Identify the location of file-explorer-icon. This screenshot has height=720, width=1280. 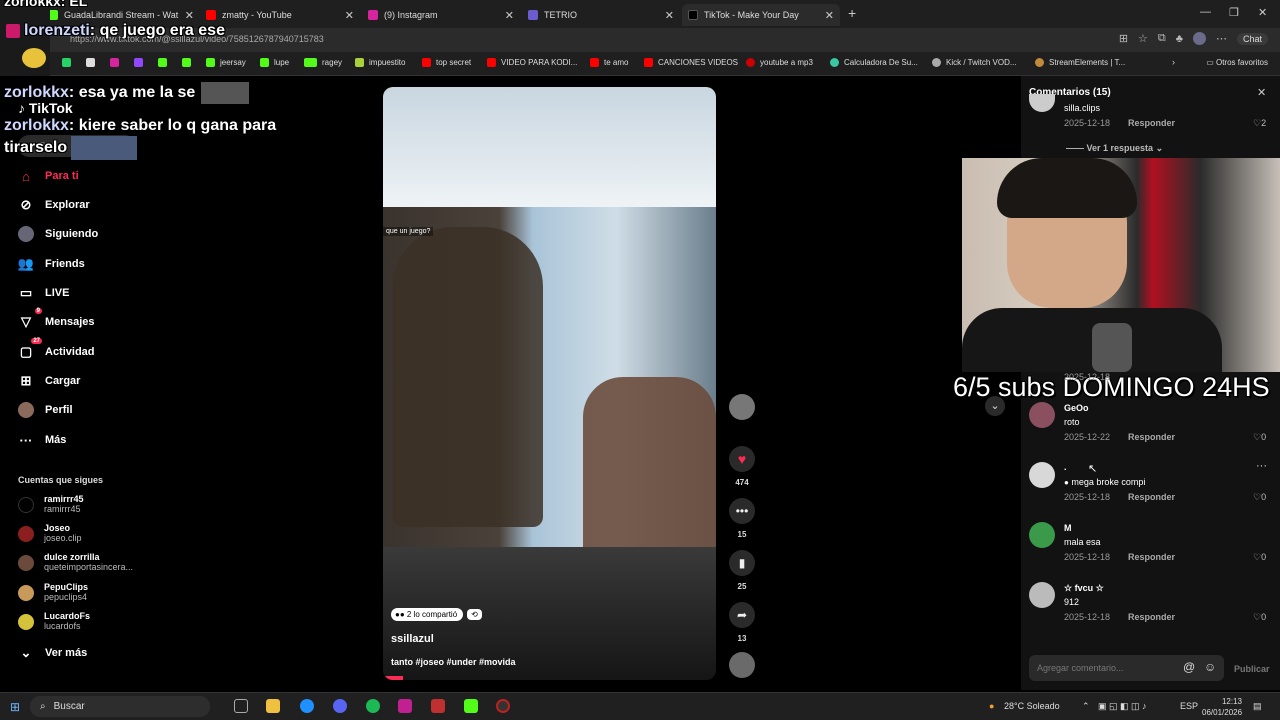
(273, 706).